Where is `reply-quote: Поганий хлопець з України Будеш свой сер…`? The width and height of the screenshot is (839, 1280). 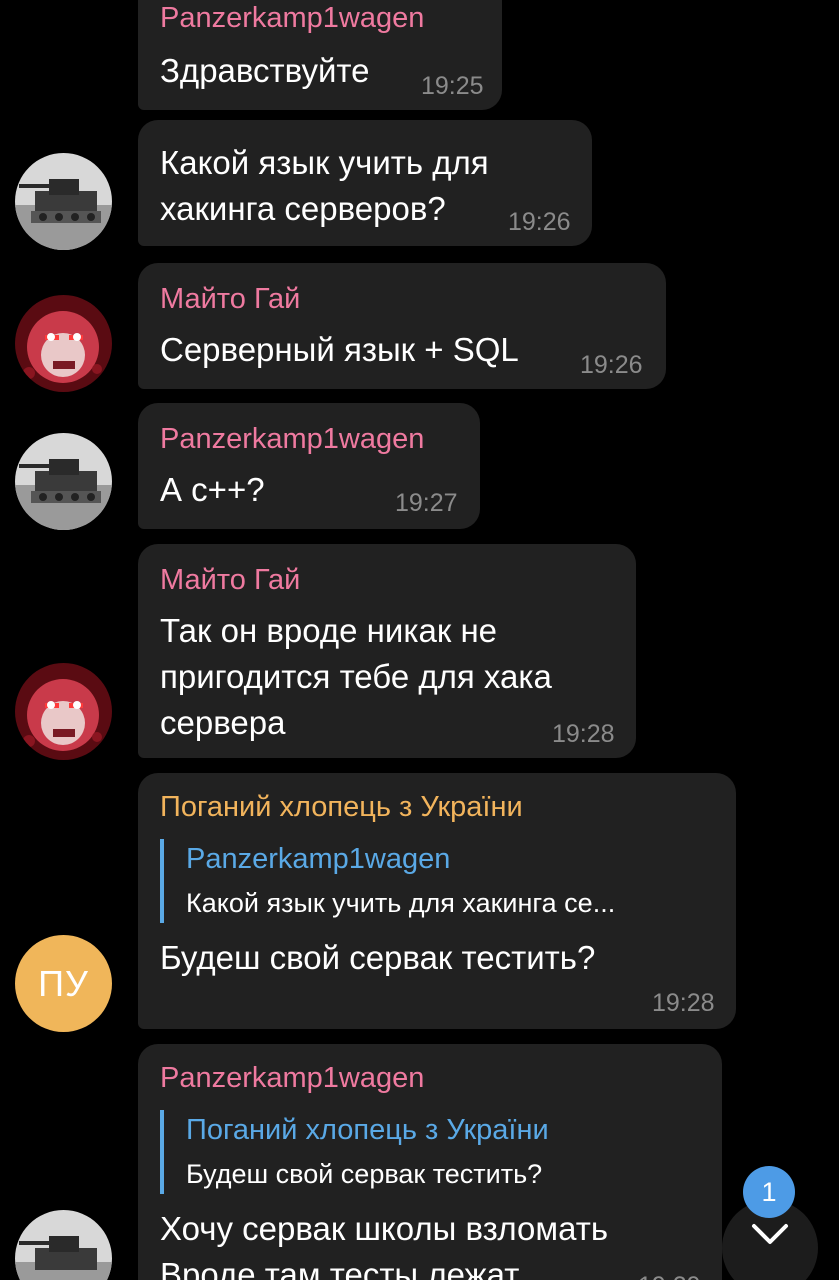 reply-quote: Поганий хлопець з України Будеш свой сер… is located at coordinates (354, 1152).